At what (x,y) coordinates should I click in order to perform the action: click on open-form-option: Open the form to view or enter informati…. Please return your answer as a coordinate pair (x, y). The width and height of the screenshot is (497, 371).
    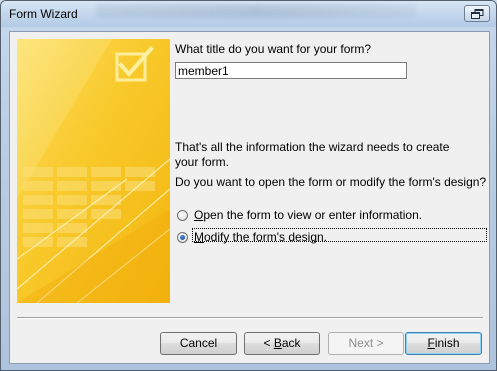
    Looking at the image, I should click on (300, 215).